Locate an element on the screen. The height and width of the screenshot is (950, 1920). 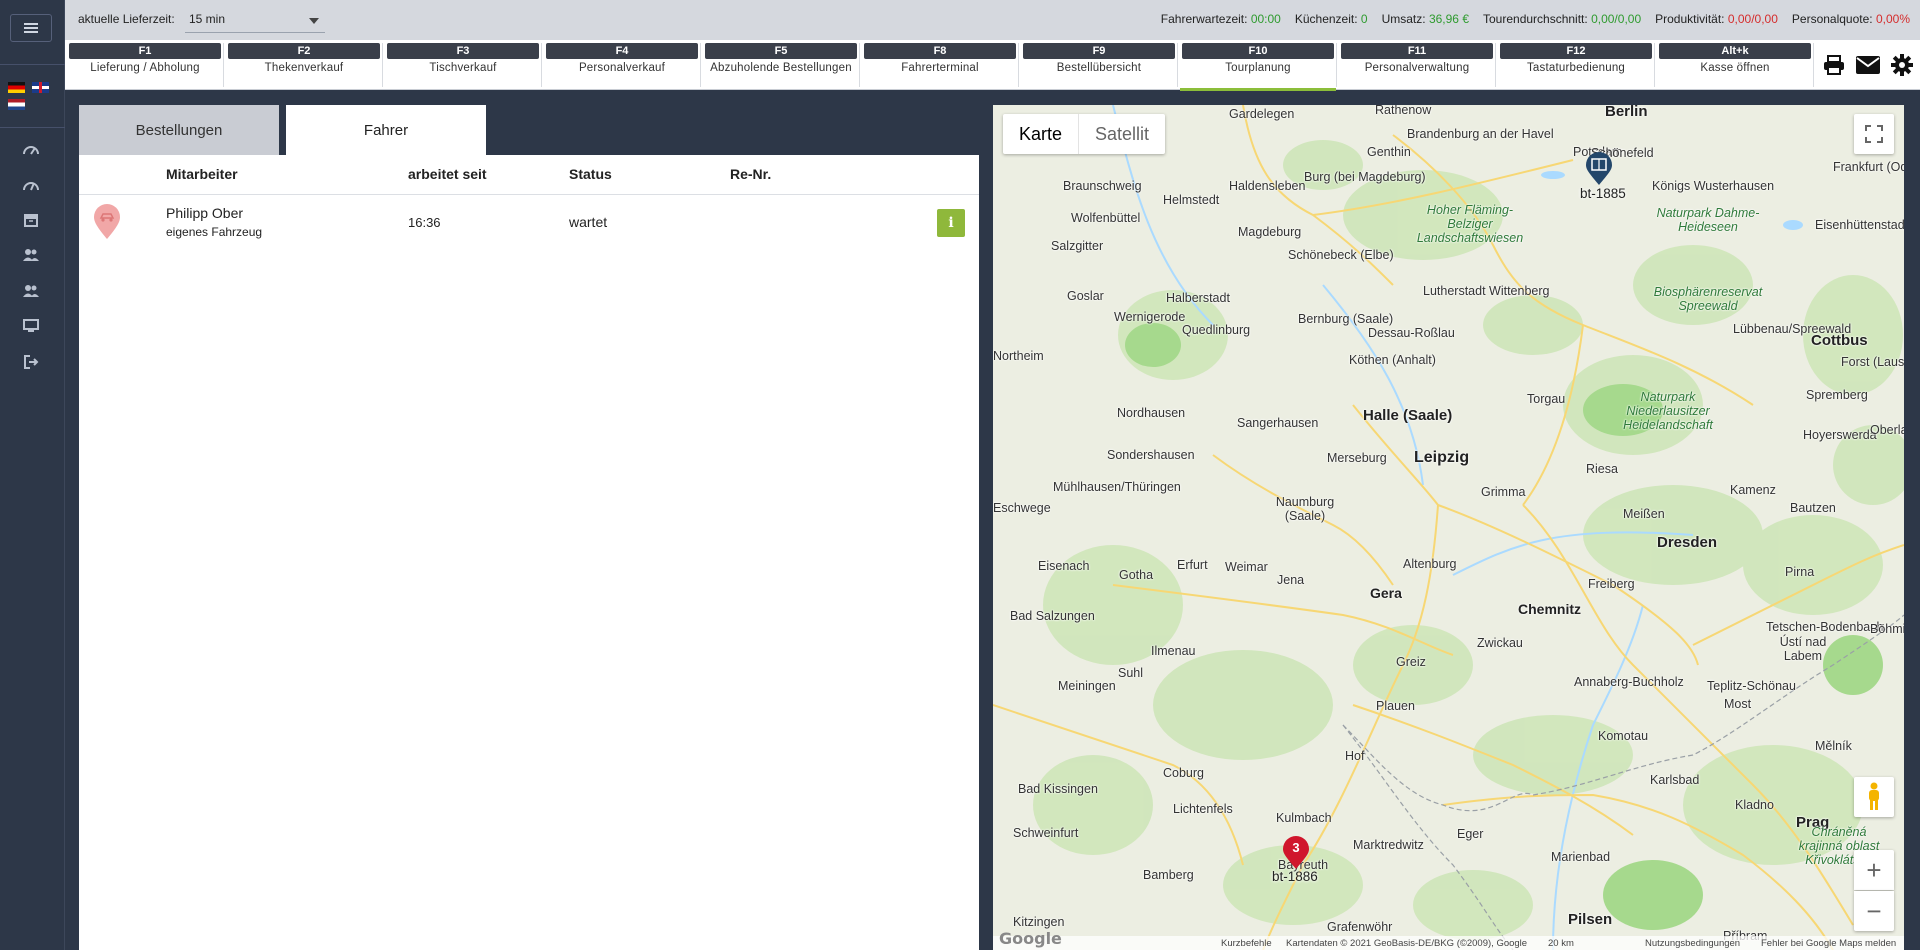
city-label: Grimma is located at coordinates (1503, 492).